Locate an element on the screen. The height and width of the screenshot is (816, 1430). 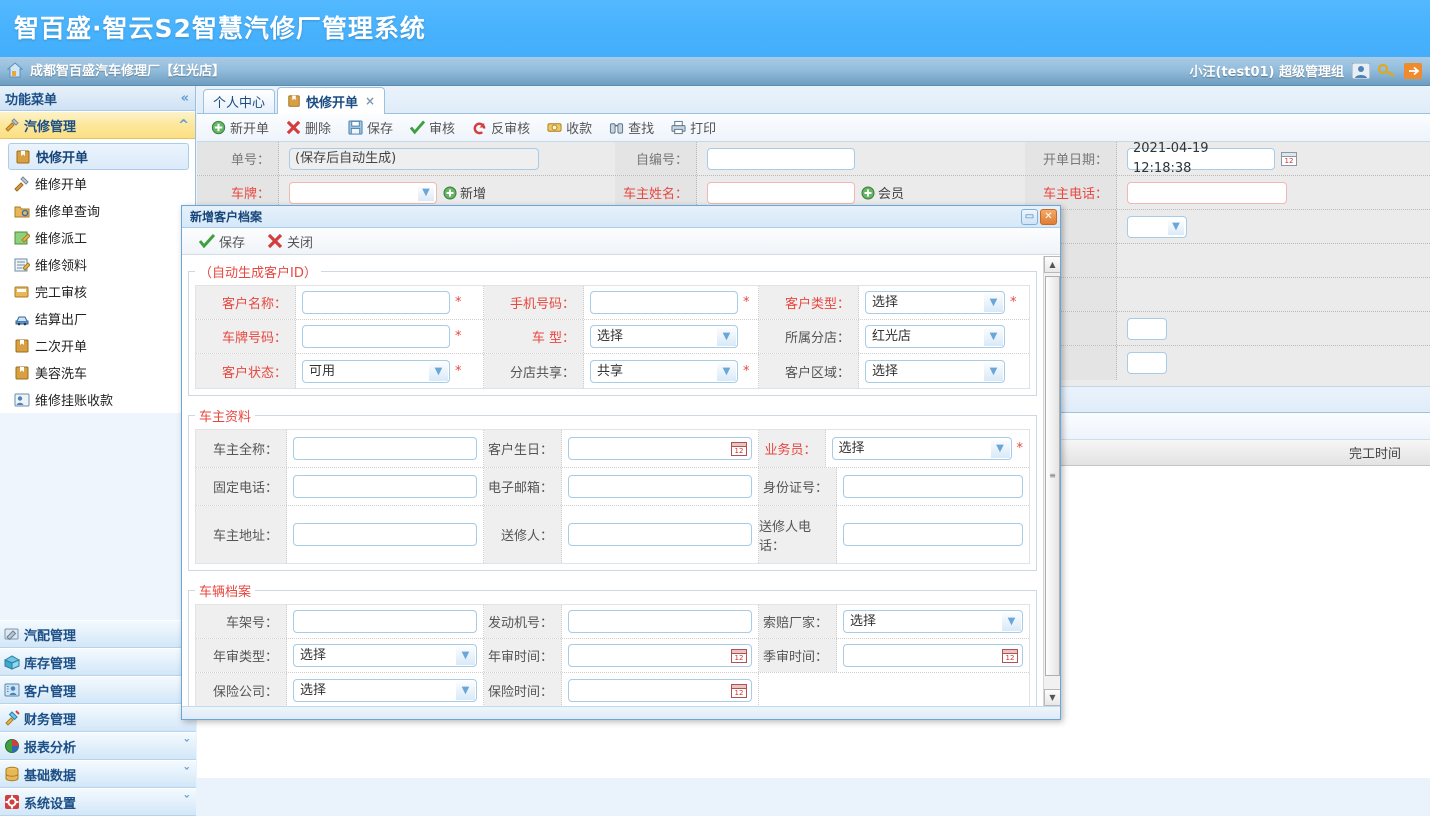
section2-rows-f0-2-date-input: 12 is located at coordinates (660, 448).